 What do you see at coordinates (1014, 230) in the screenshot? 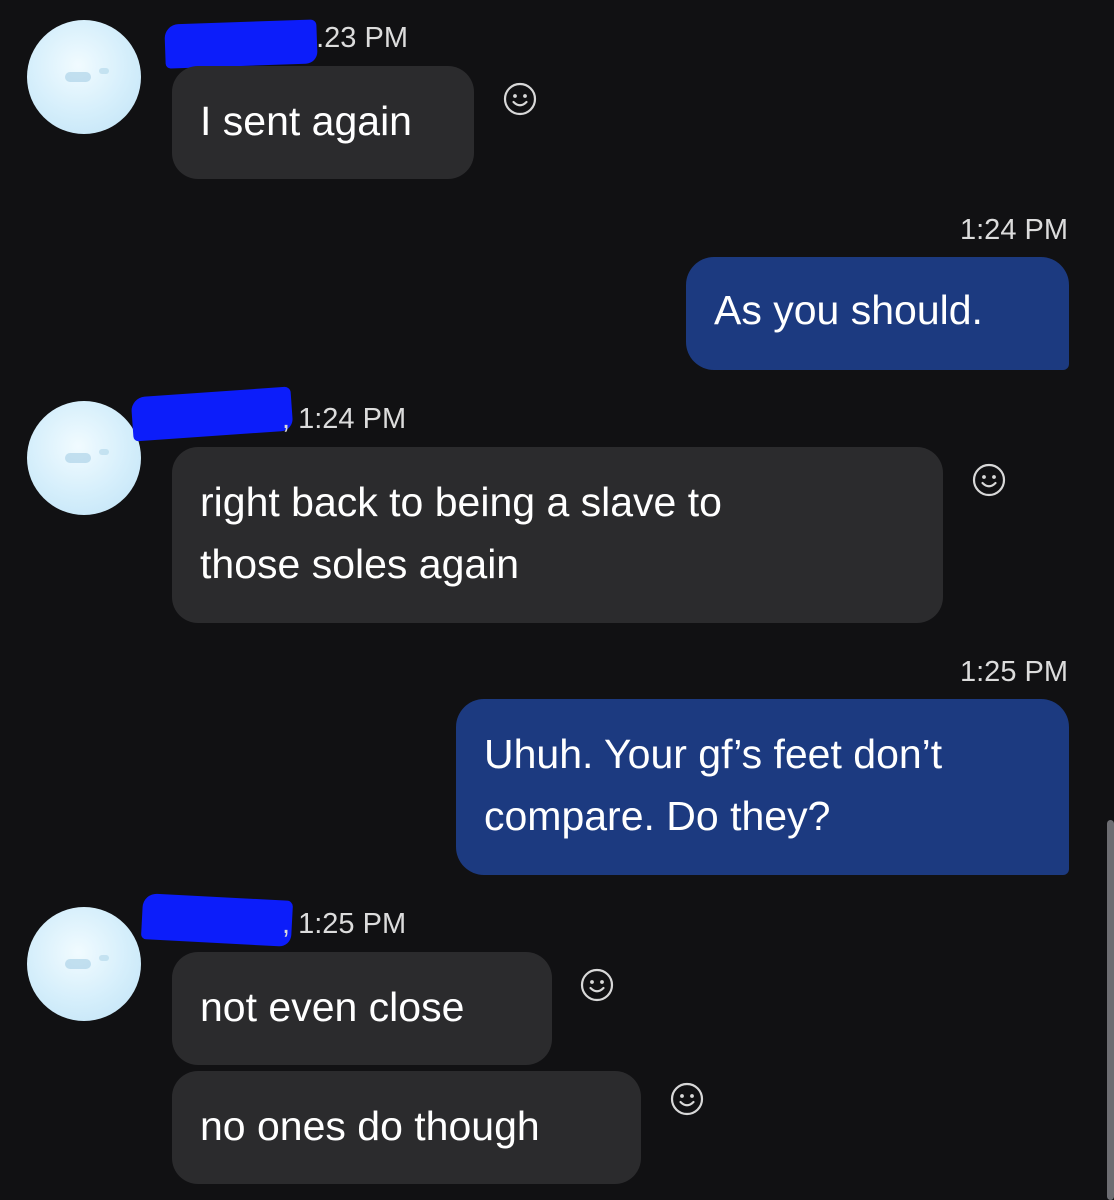
I see `message-timestamp: 1:24 PM` at bounding box center [1014, 230].